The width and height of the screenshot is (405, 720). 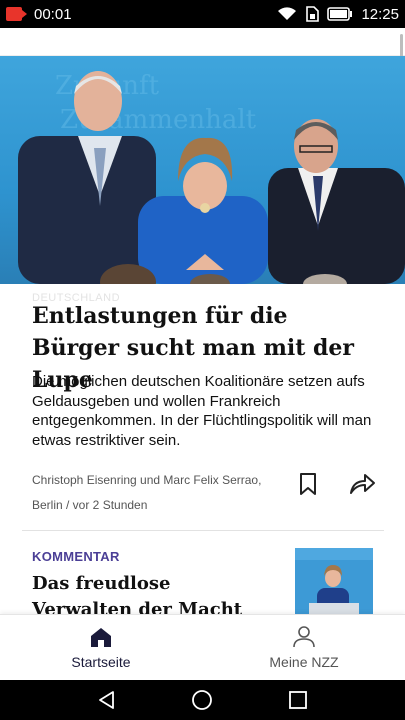 I want to click on bottom-navigation: Startseite Meine NZZ, so click(x=202, y=647).